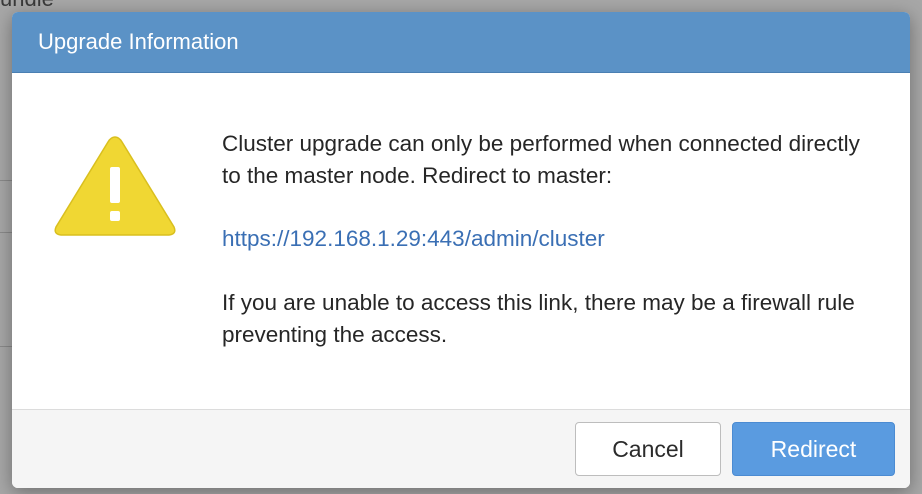 The image size is (922, 494). What do you see at coordinates (461, 42) in the screenshot?
I see `dialog-header: Upgrade Information` at bounding box center [461, 42].